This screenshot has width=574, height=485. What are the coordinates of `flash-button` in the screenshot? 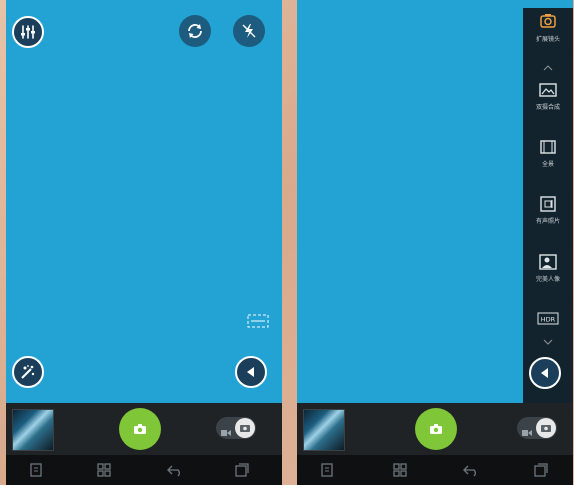 It's located at (249, 31).